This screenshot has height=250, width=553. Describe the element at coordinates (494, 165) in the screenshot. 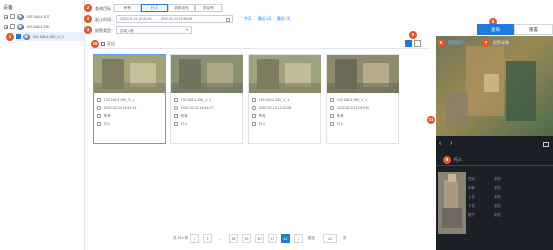

I see `panel-divider` at that location.